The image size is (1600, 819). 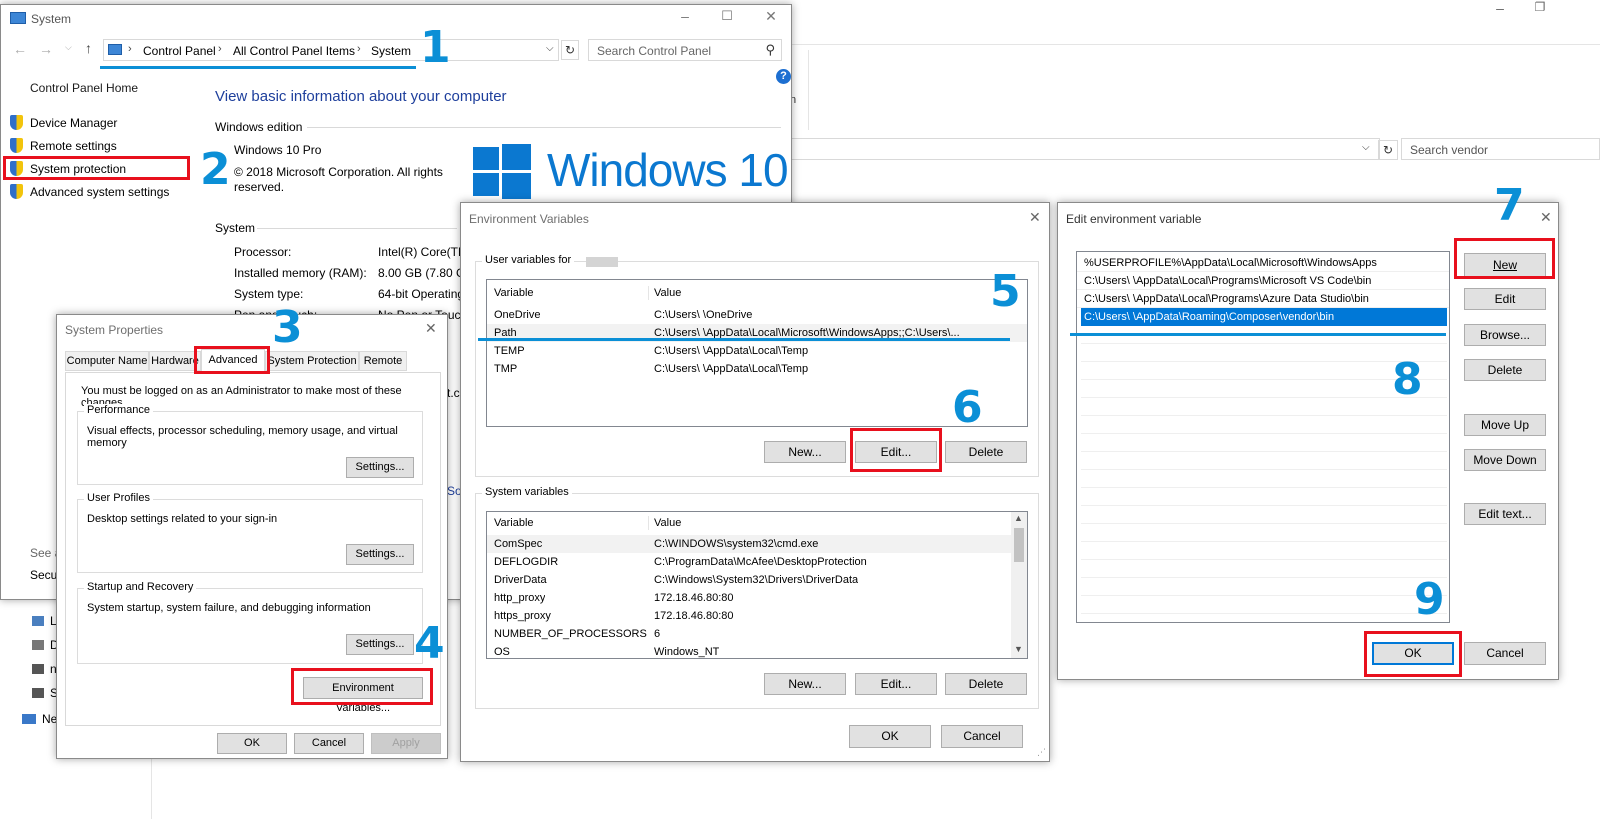 I want to click on breadcrumb-system: System, so click(x=391, y=51).